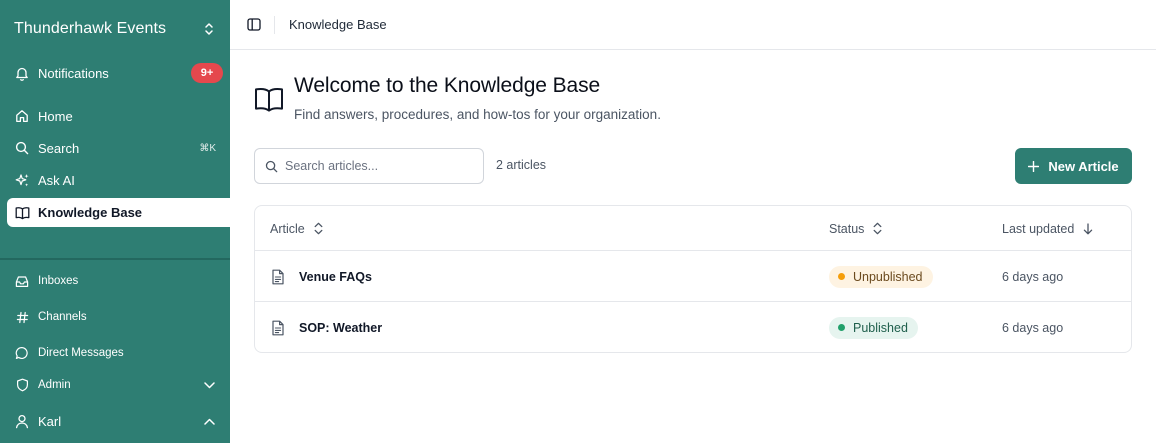  Describe the element at coordinates (693, 228) in the screenshot. I see `table-header: Article Status Last updated` at that location.